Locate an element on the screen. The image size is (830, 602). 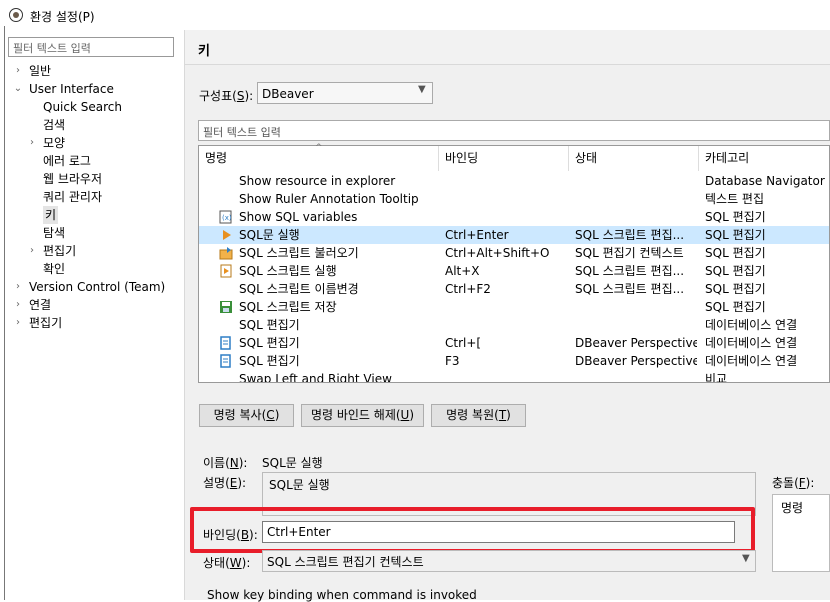
table-row: SQL 편집기 데이터베이스 연결 is located at coordinates (514, 325).